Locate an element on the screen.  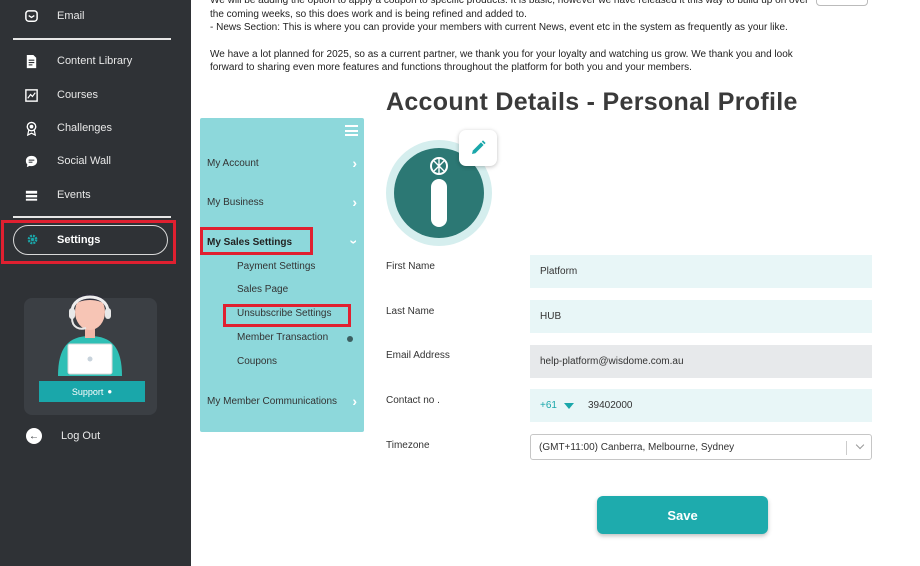
support-card: Support ● is located at coordinates (90, 354).